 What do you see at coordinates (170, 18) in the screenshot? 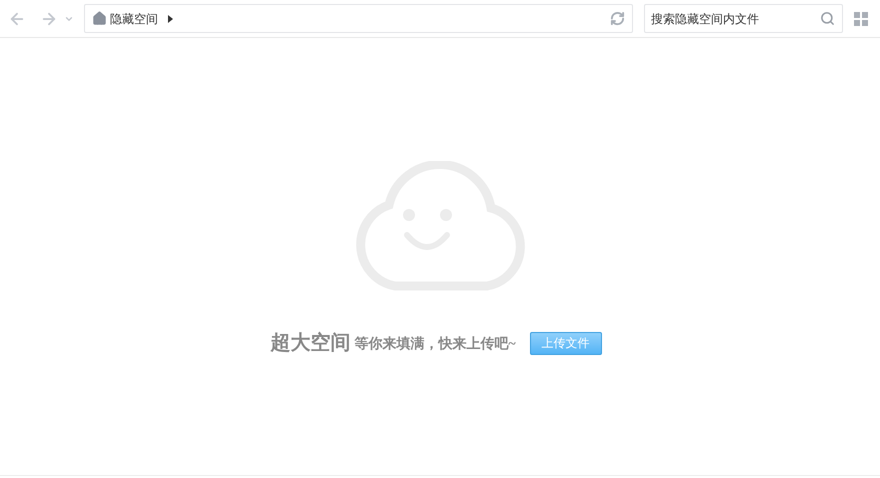
I see `caret-right-icon` at bounding box center [170, 18].